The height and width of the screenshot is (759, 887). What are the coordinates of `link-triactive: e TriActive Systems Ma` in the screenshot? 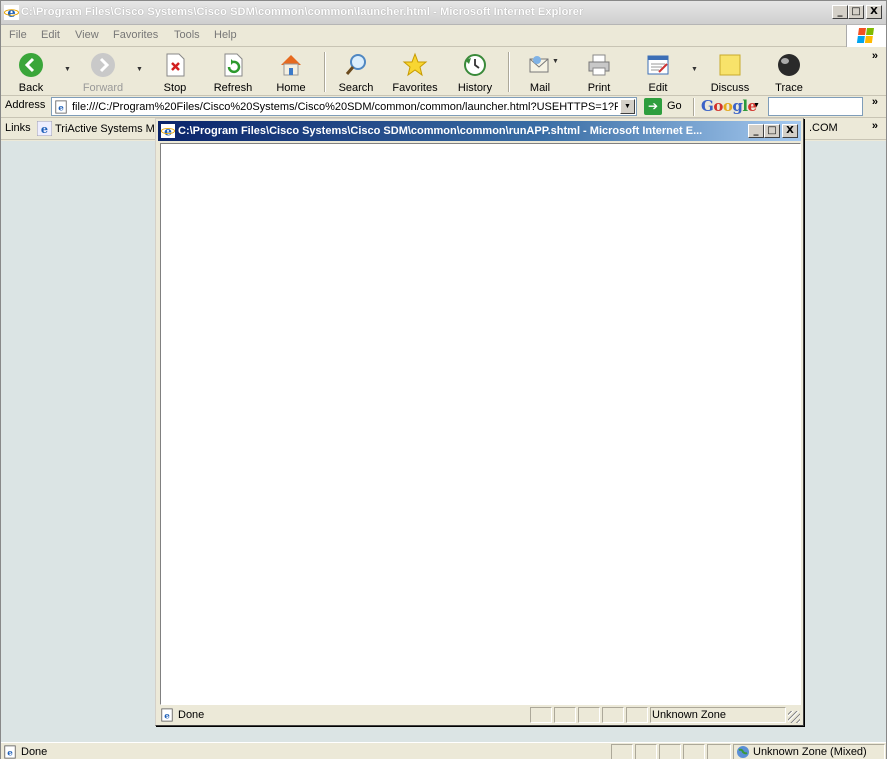 It's located at (99, 128).